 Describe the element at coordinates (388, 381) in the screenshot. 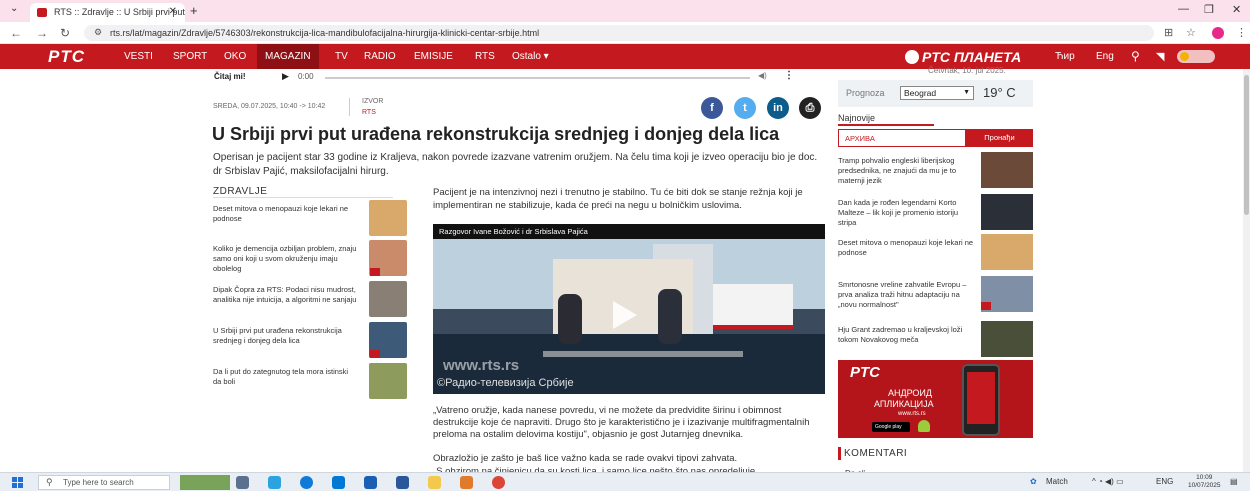

I see `related-thumbnail` at that location.